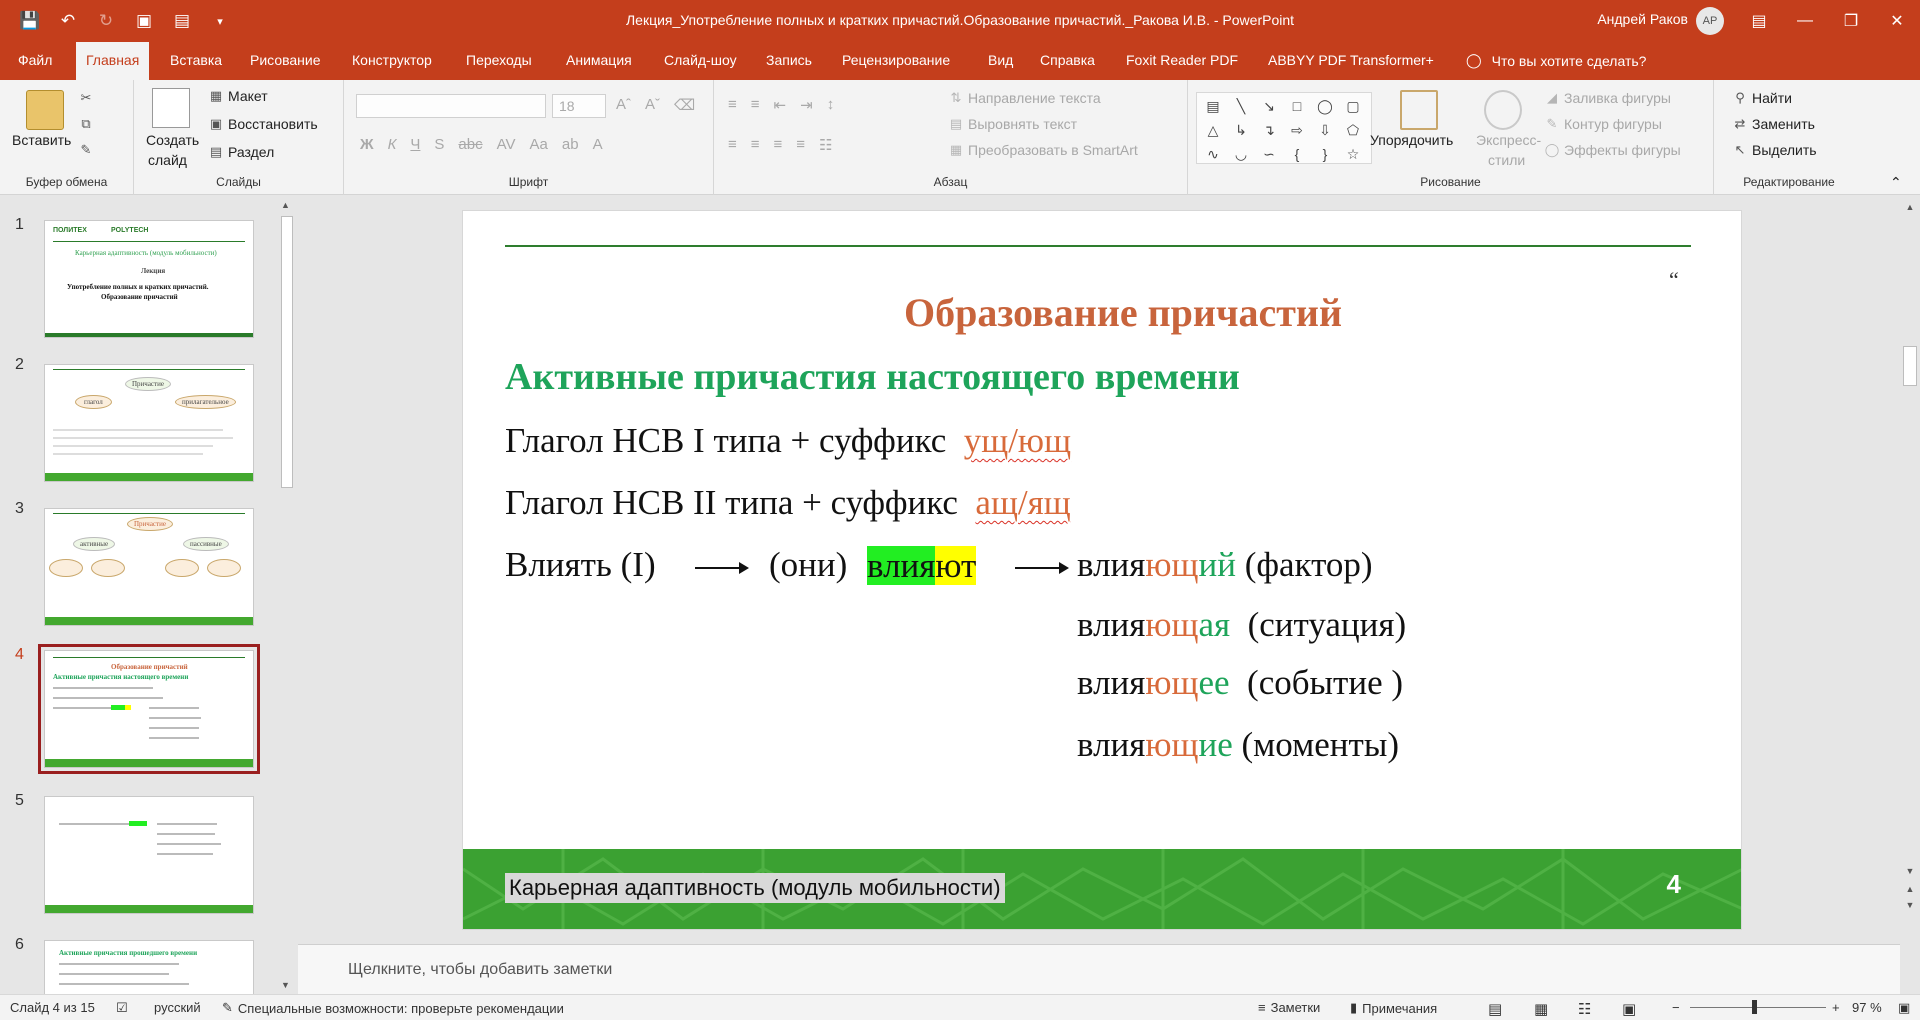  What do you see at coordinates (86, 98) in the screenshot?
I see `cut-icon: ✂` at bounding box center [86, 98].